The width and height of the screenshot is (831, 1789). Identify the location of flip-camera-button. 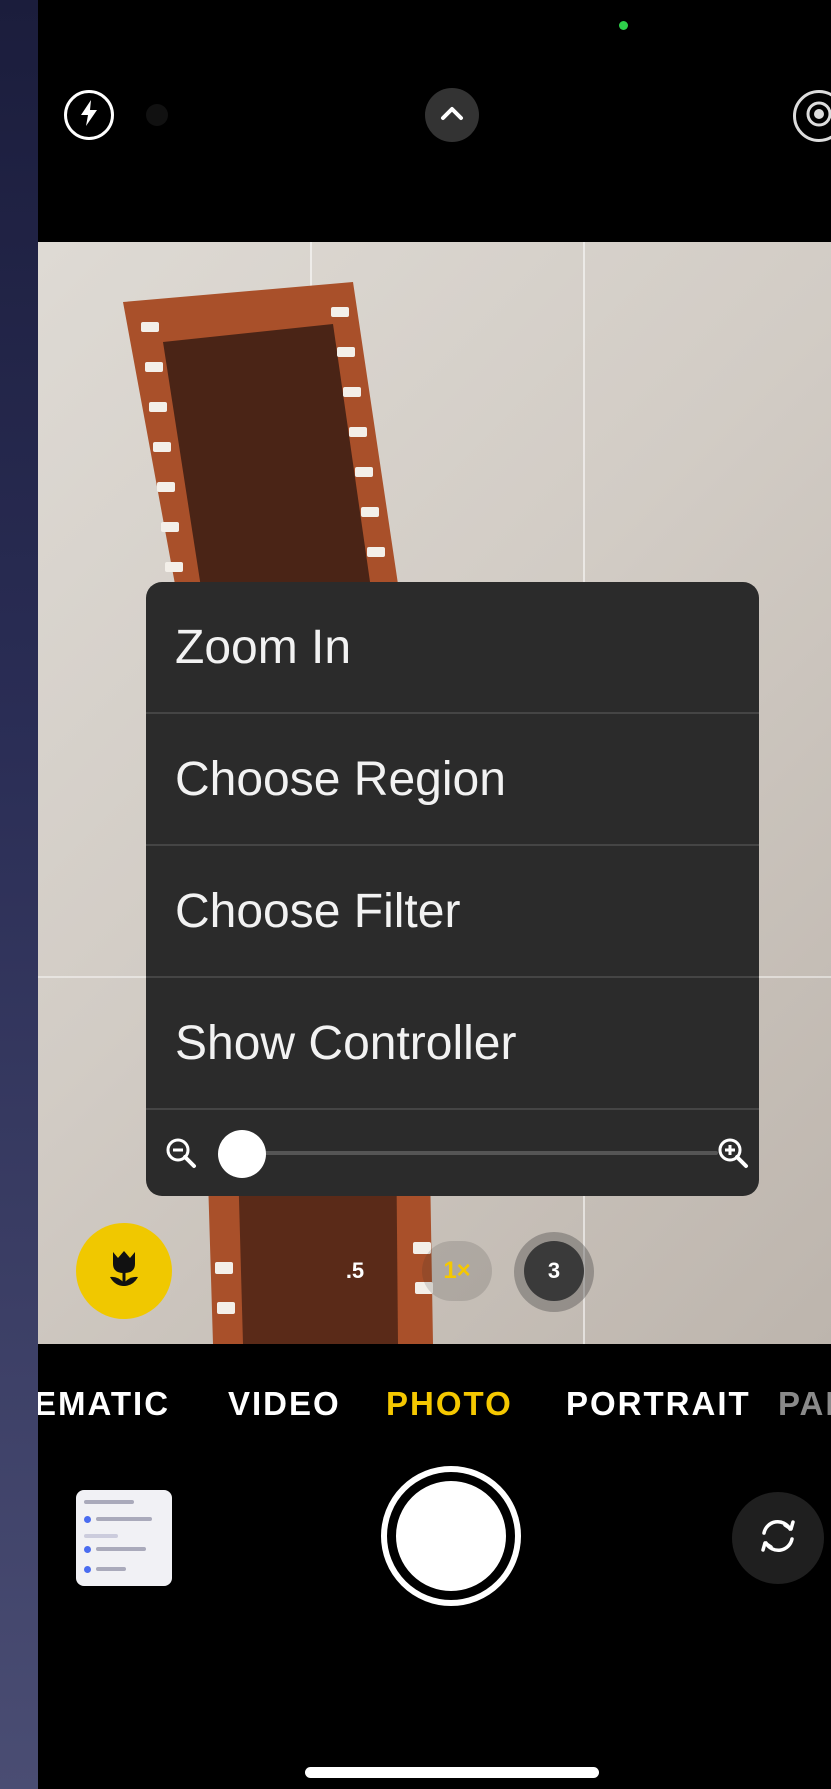
(778, 1538).